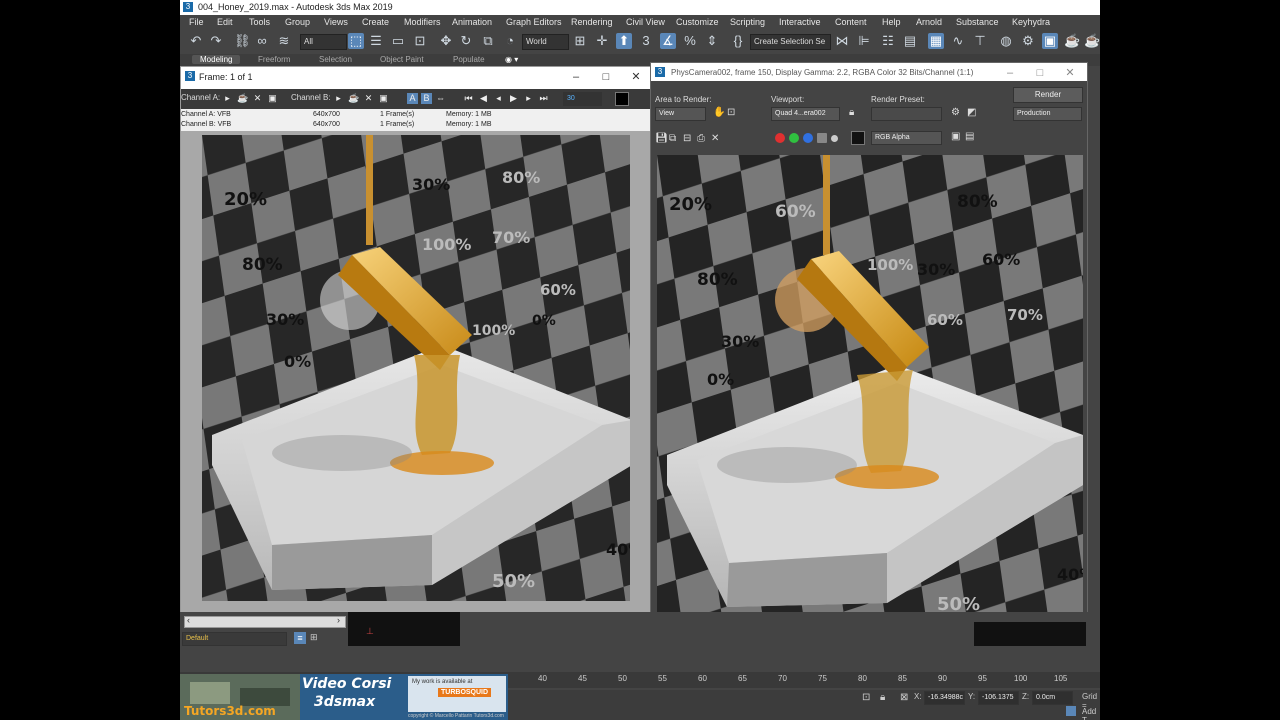  What do you see at coordinates (468, 98) in the screenshot?
I see `go-to-start-icon: ⏮` at bounding box center [468, 98].